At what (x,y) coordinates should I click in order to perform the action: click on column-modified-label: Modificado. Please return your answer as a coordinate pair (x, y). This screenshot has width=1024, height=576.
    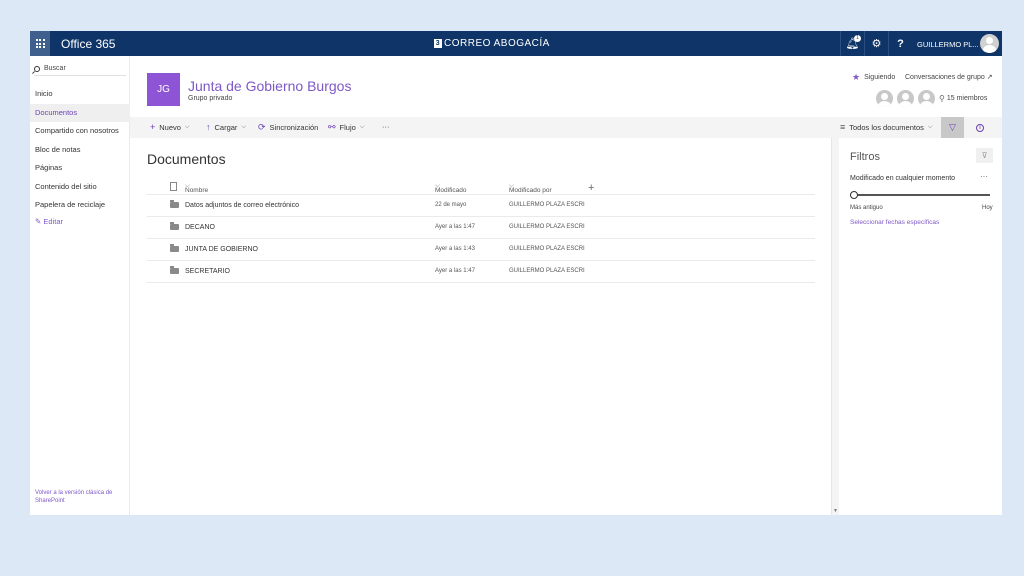
    Looking at the image, I should click on (451, 190).